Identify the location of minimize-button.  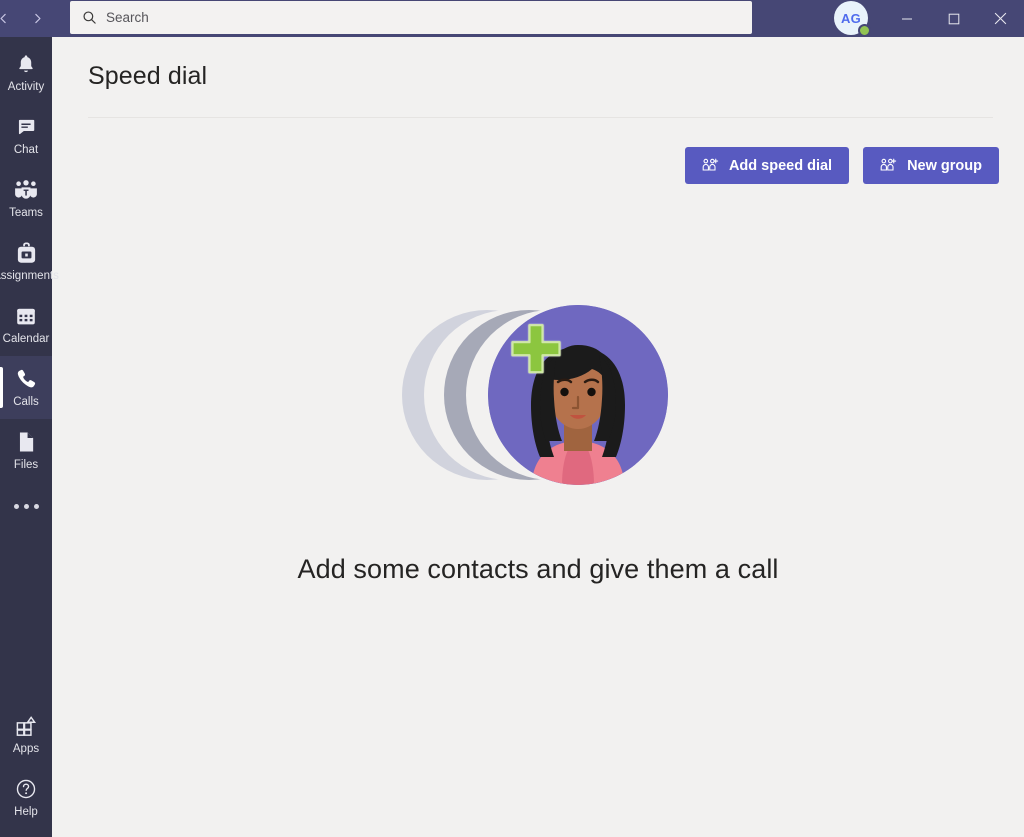
(906, 18).